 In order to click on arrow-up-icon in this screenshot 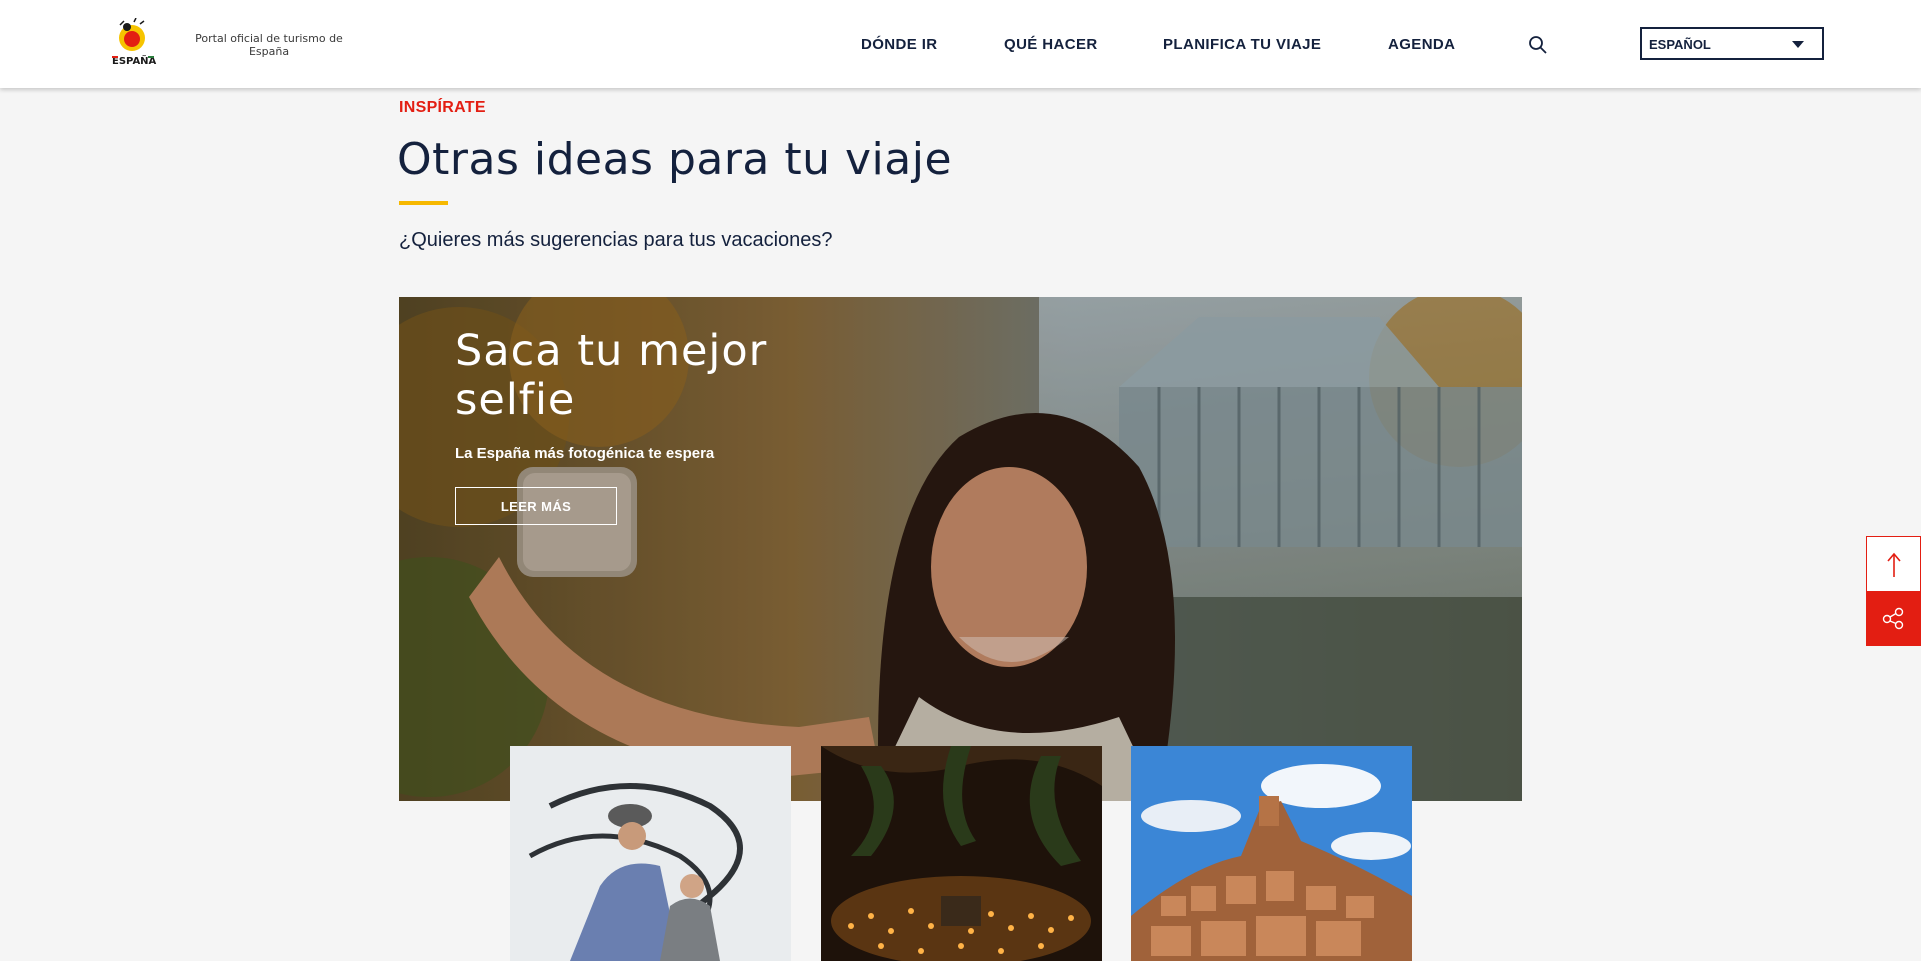, I will do `click(1894, 564)`.